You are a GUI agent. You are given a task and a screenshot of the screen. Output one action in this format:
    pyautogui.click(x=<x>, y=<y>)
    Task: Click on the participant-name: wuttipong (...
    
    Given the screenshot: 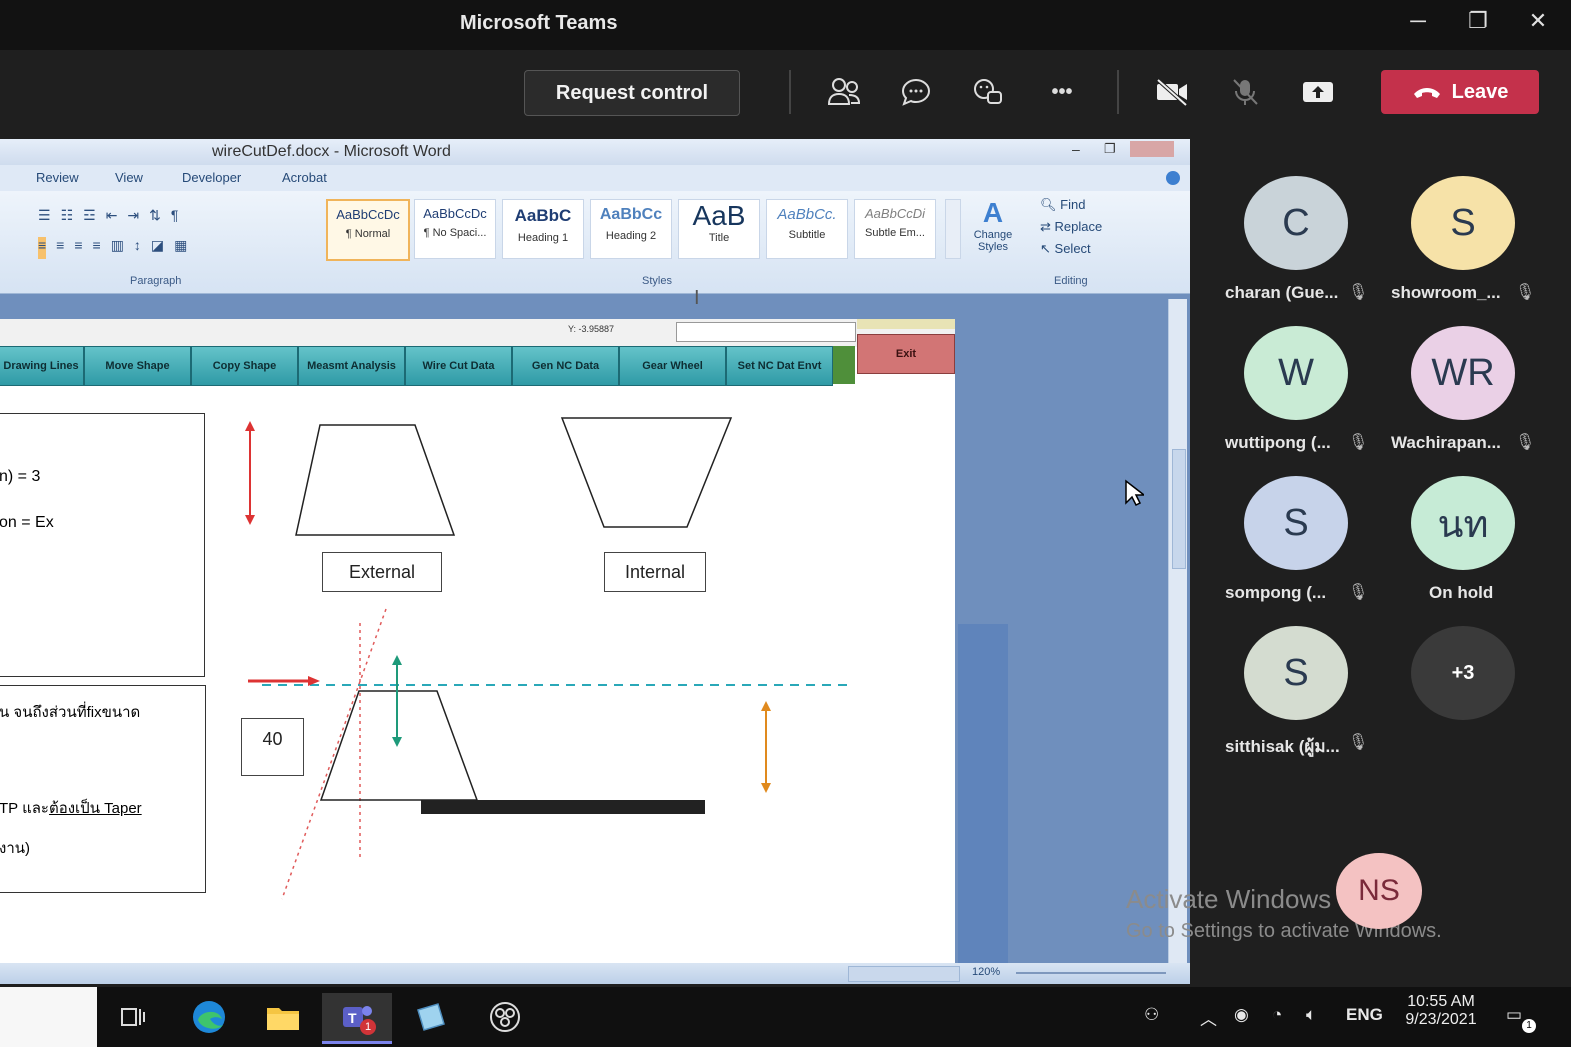 What is the action you would take?
    pyautogui.click(x=1278, y=442)
    